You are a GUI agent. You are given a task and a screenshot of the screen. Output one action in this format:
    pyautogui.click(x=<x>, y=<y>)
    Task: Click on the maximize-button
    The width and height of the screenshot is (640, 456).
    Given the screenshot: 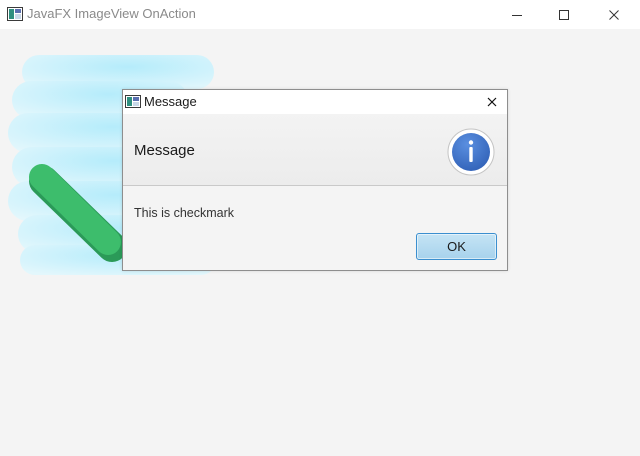 What is the action you would take?
    pyautogui.click(x=564, y=14)
    